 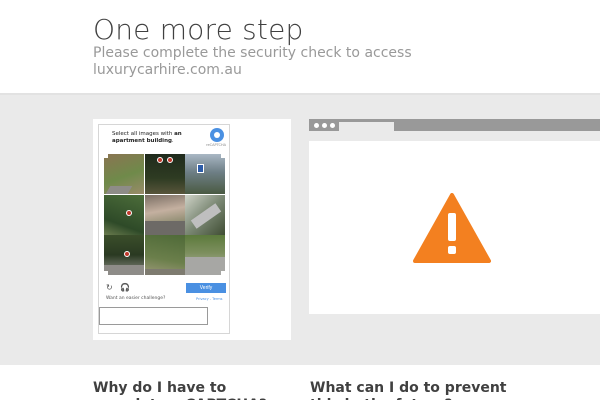 I want to click on faq-question-why-captcha: Why do I have to complete a CAPTCHA?, so click(x=180, y=390).